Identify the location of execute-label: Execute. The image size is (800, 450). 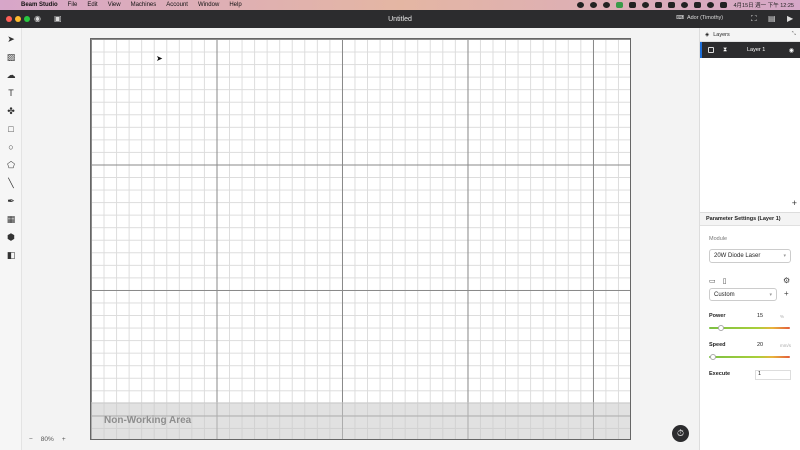
(720, 374).